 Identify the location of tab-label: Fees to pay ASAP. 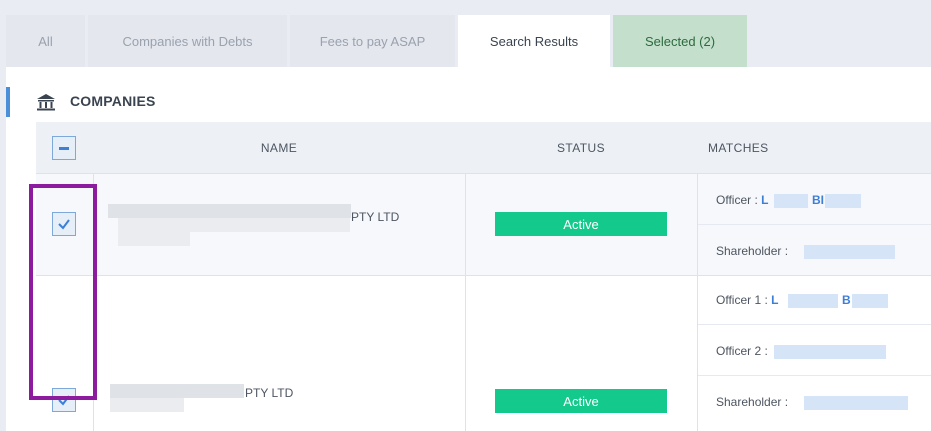
(372, 41).